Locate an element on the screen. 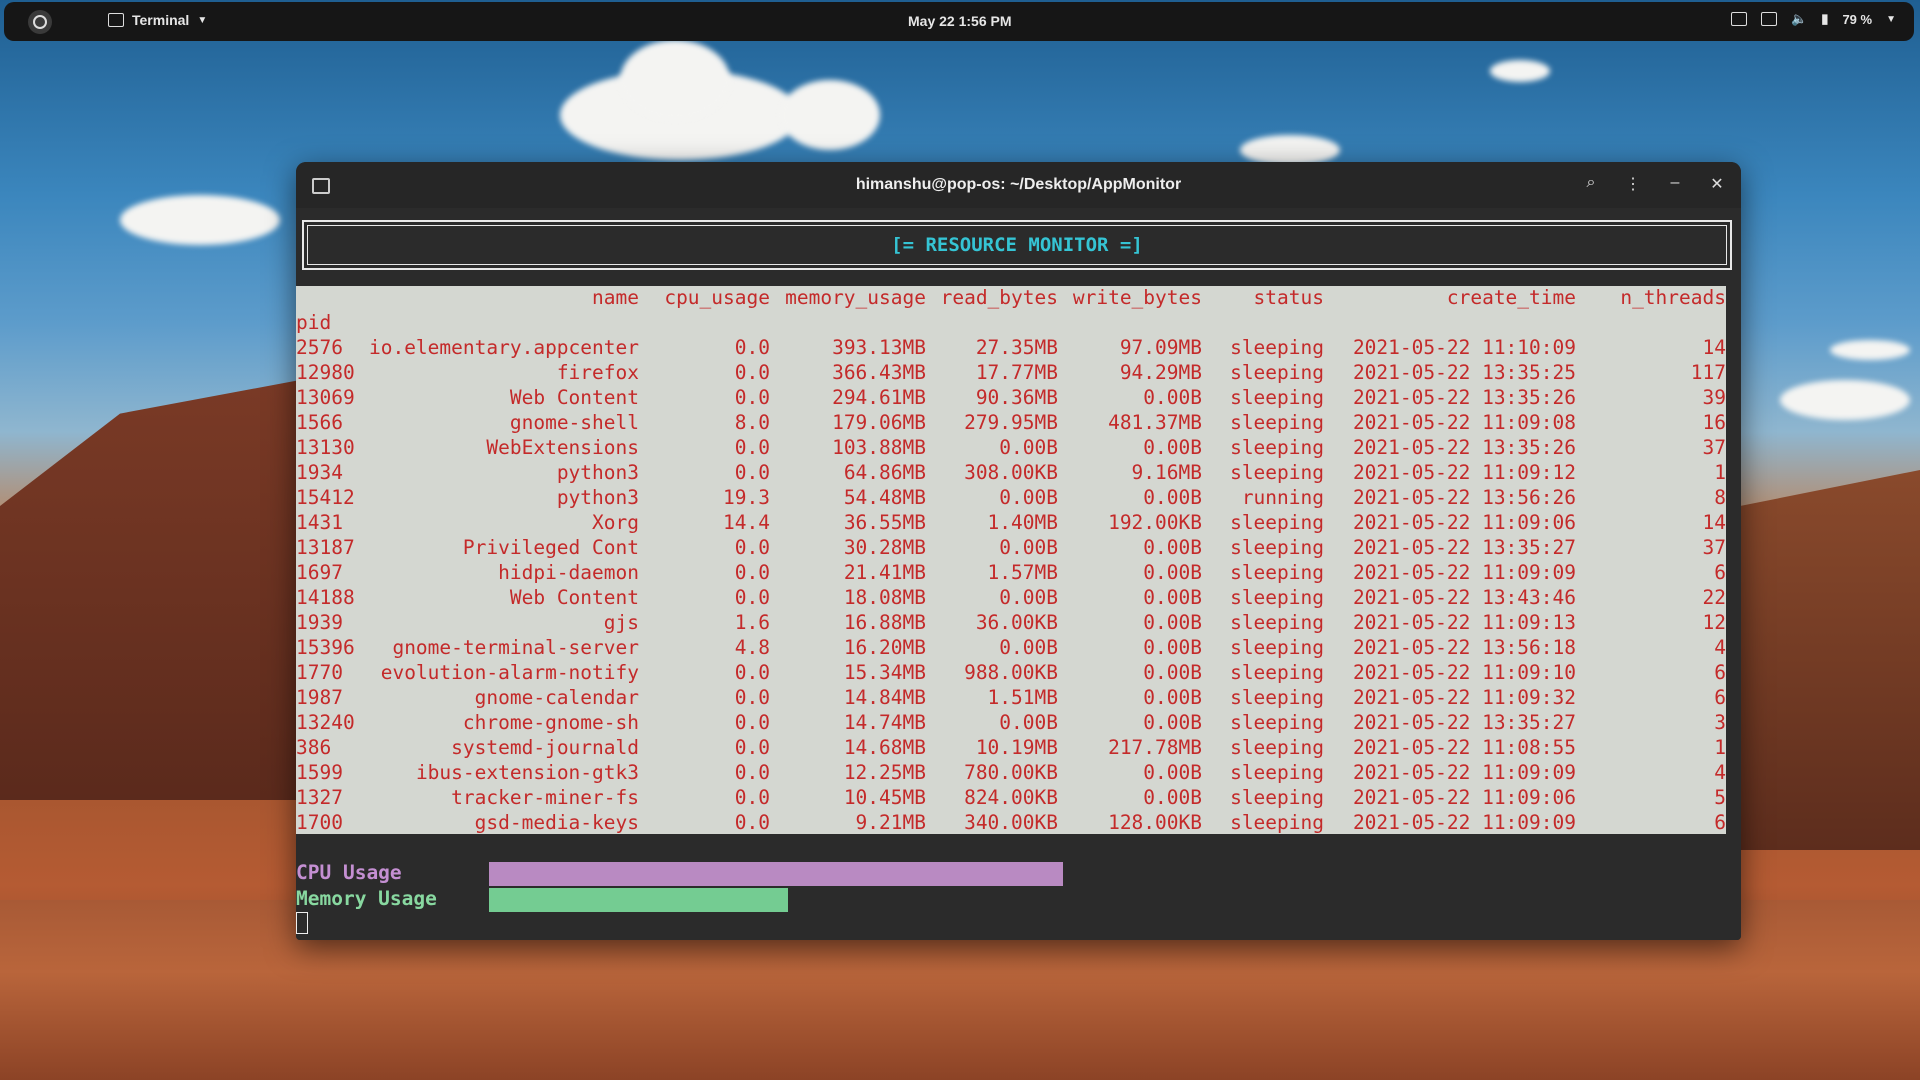 The height and width of the screenshot is (1080, 1920). pid-cell: 1987 is located at coordinates (319, 697).